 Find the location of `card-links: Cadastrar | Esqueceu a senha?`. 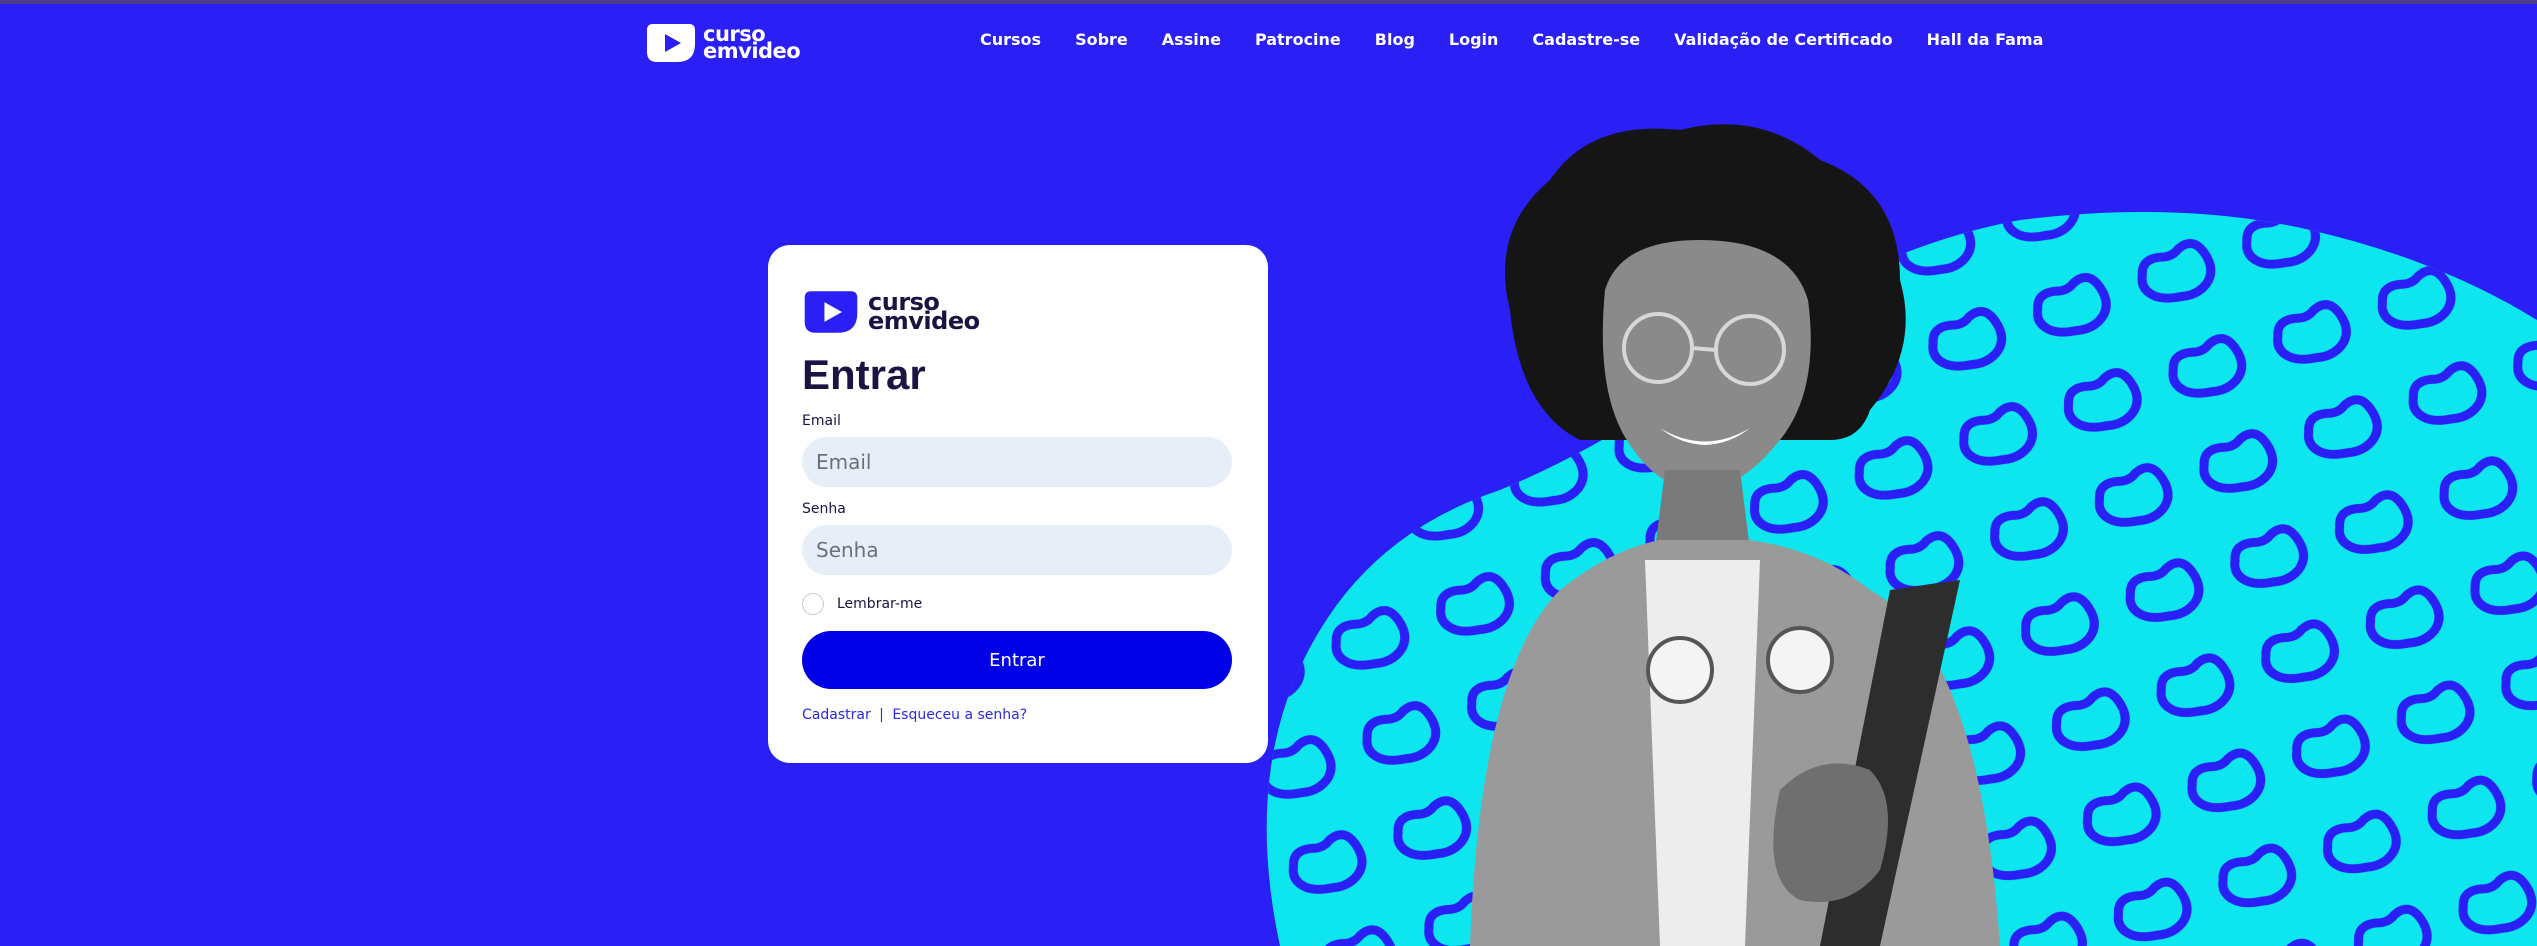

card-links: Cadastrar | Esqueceu a senha? is located at coordinates (914, 715).